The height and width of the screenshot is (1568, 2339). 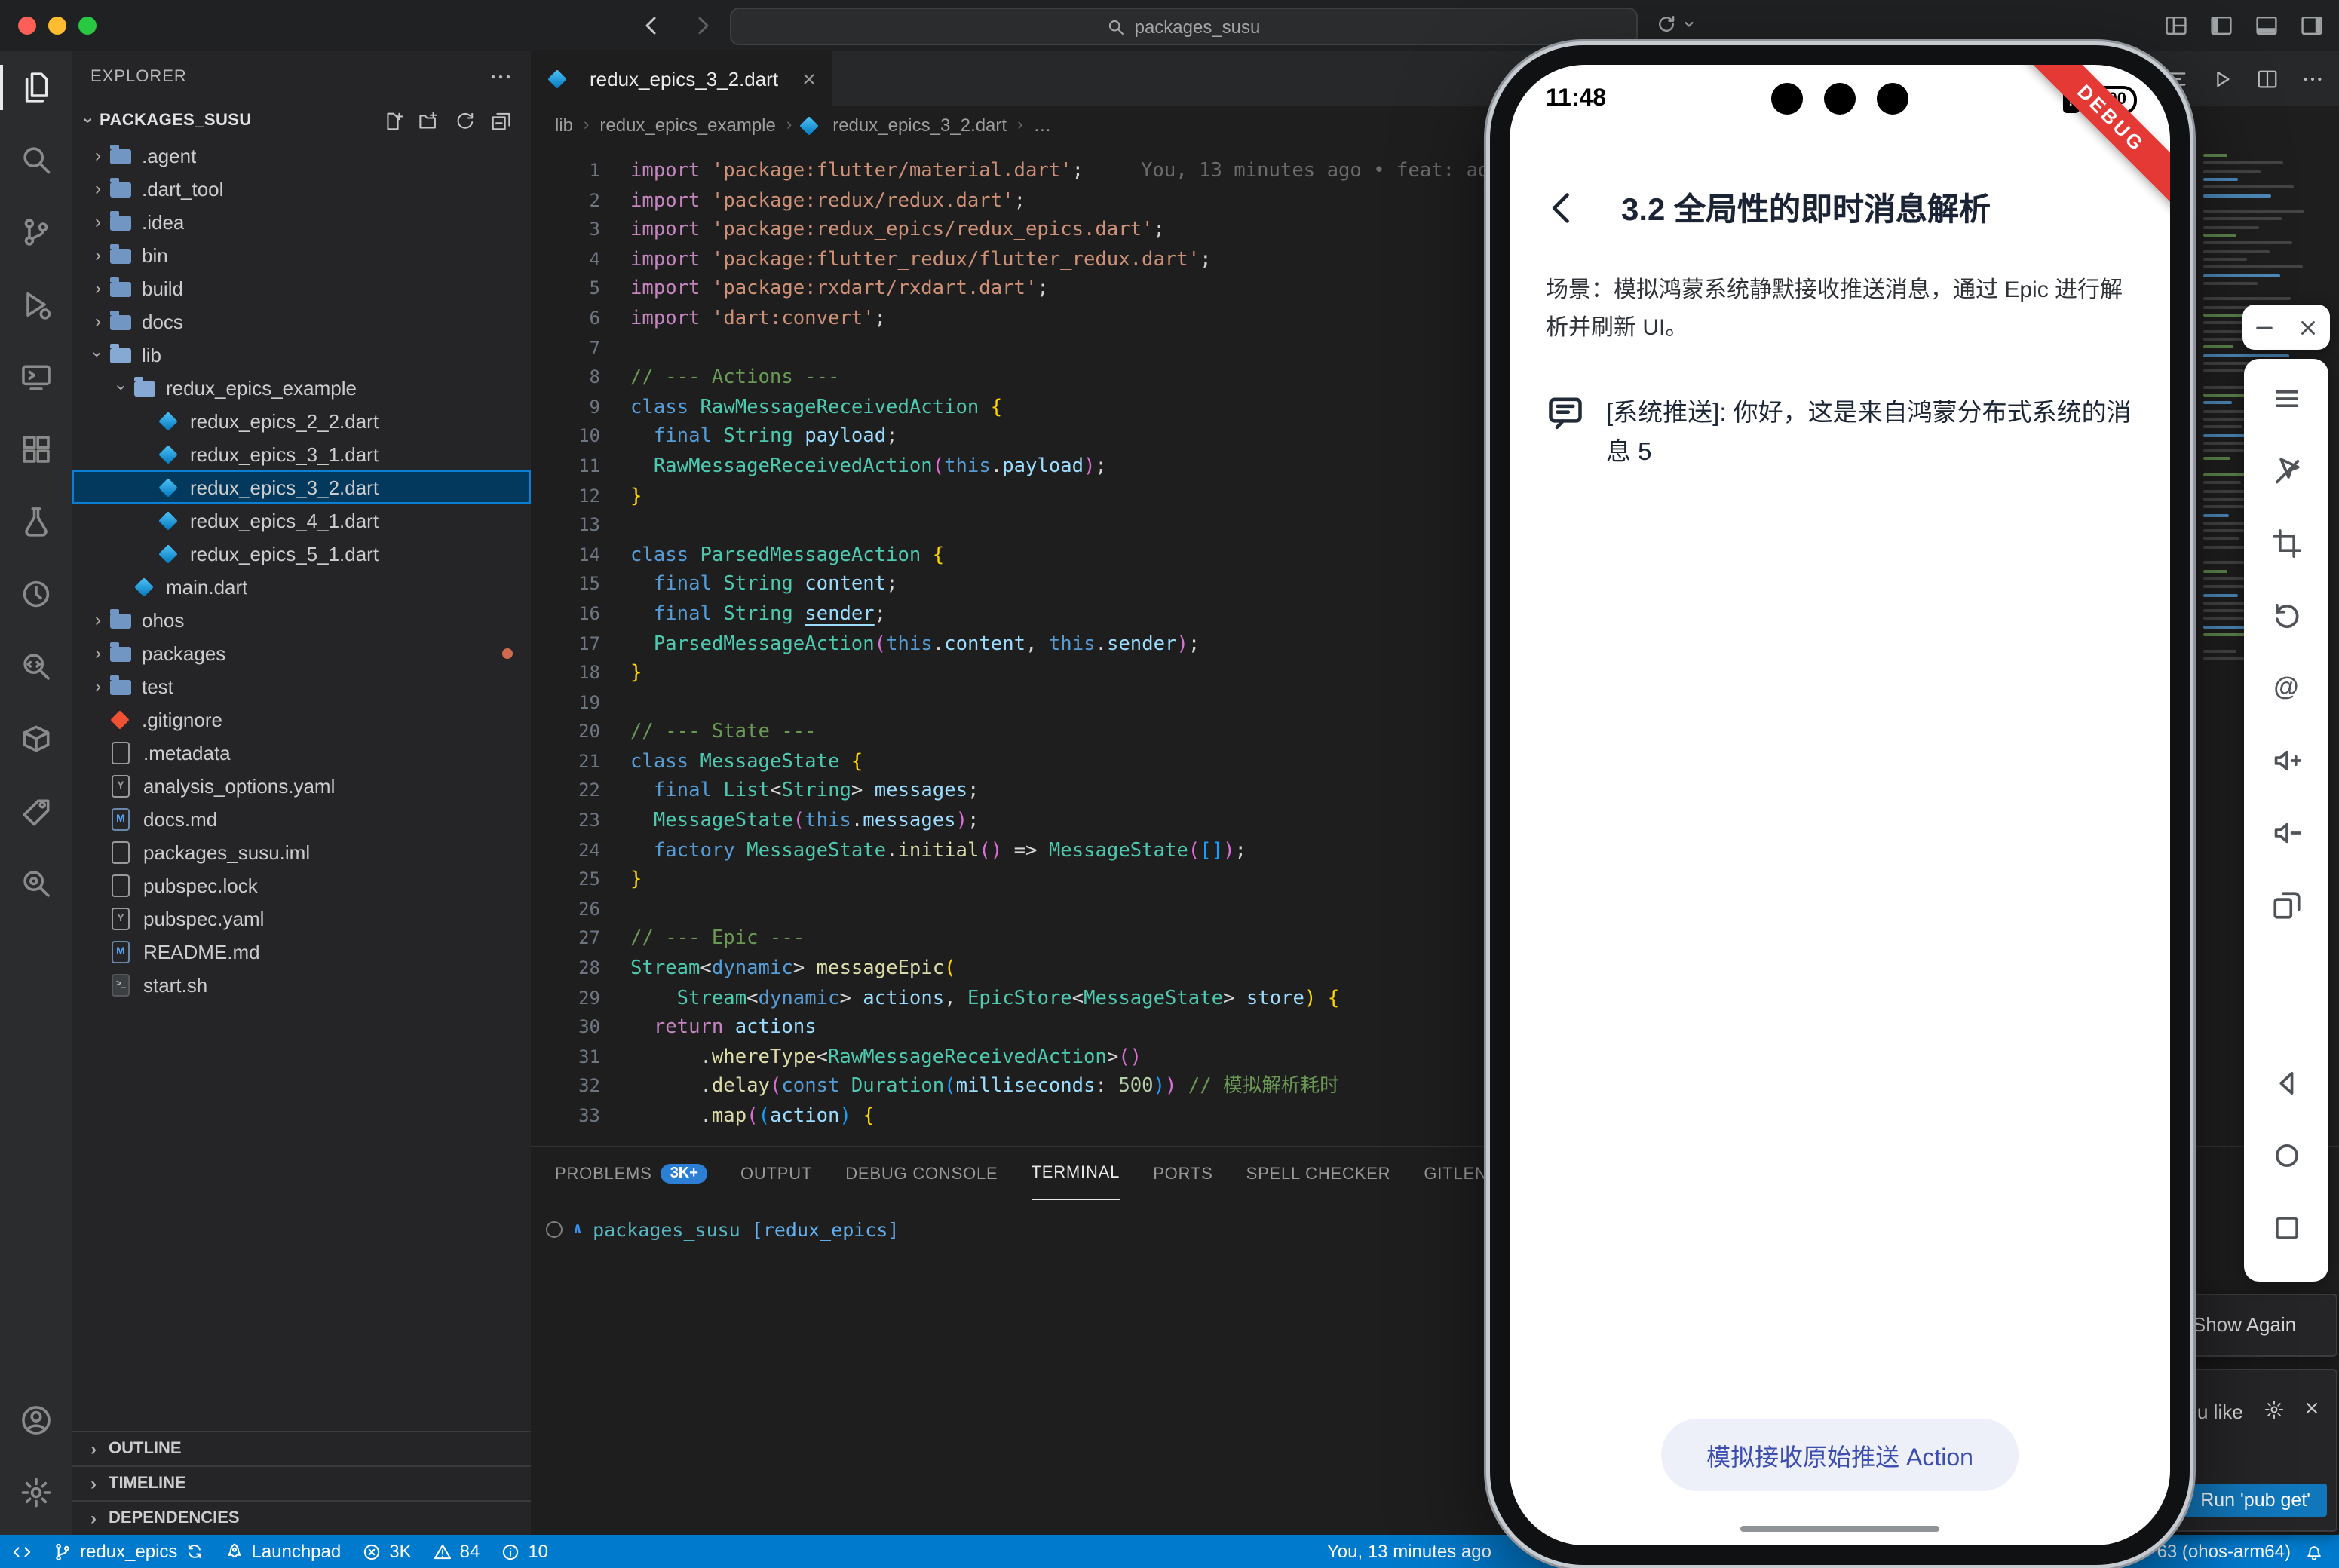 I want to click on panel-tab-ports: PORTS, so click(x=1182, y=1173).